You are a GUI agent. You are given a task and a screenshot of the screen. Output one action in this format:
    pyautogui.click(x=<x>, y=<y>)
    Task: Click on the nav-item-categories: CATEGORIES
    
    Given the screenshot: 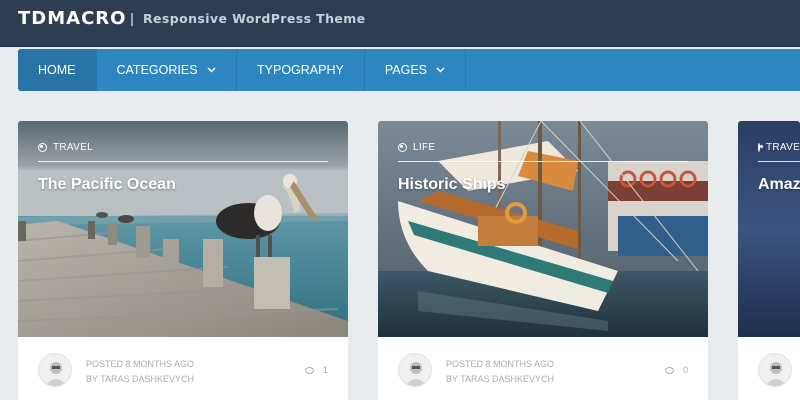 What is the action you would take?
    pyautogui.click(x=167, y=70)
    